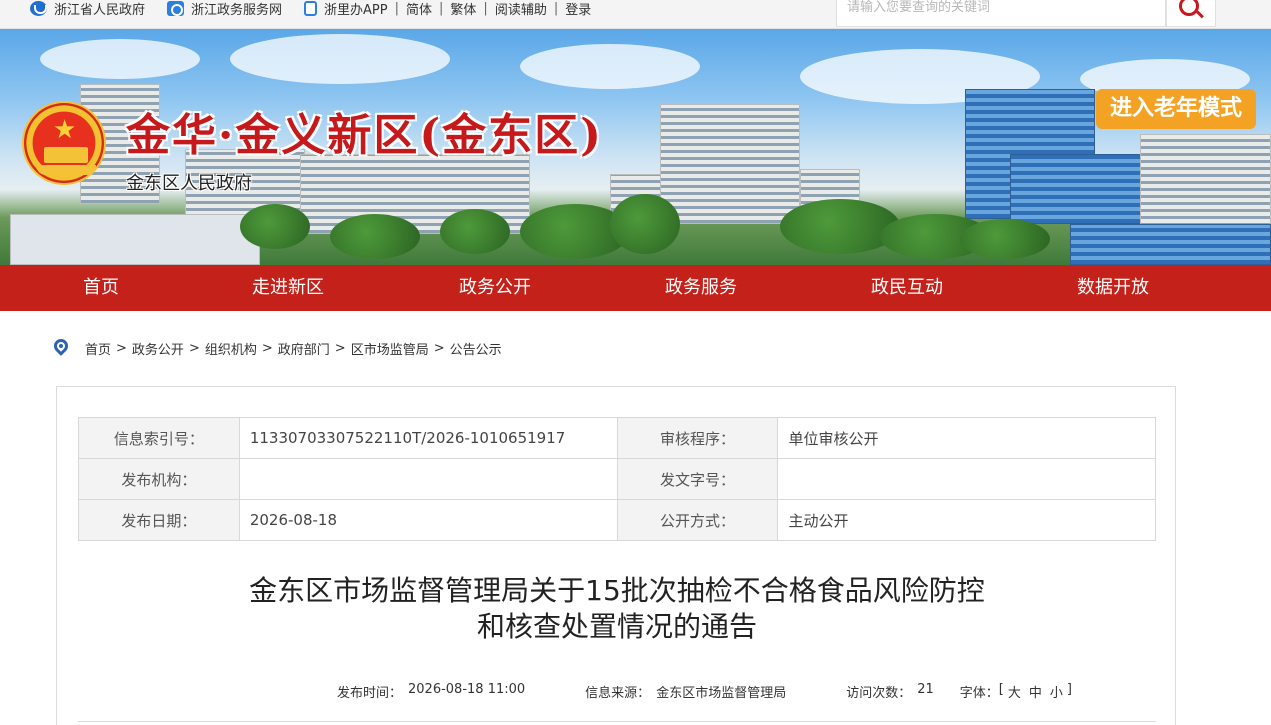 The height and width of the screenshot is (725, 1271). Describe the element at coordinates (1176, 109) in the screenshot. I see `elder-mode-button: 进入老年模式` at that location.